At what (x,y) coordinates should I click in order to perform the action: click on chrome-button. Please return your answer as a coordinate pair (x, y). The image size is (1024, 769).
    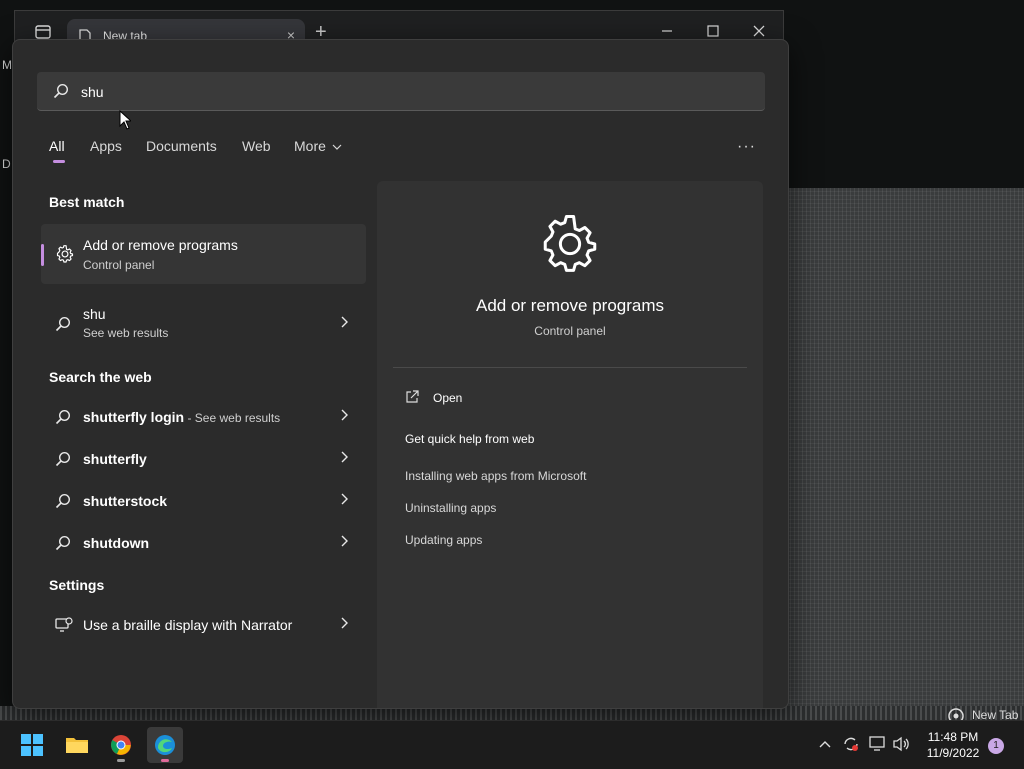
    Looking at the image, I should click on (121, 745).